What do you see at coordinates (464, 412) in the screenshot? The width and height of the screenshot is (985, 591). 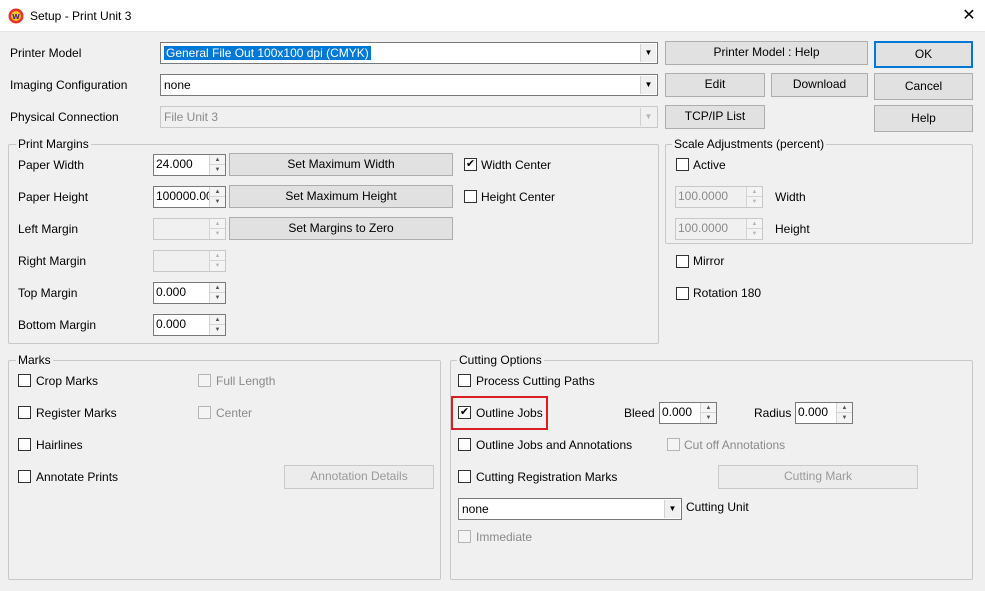 I see `outline-jobs-checkbox: ✔` at bounding box center [464, 412].